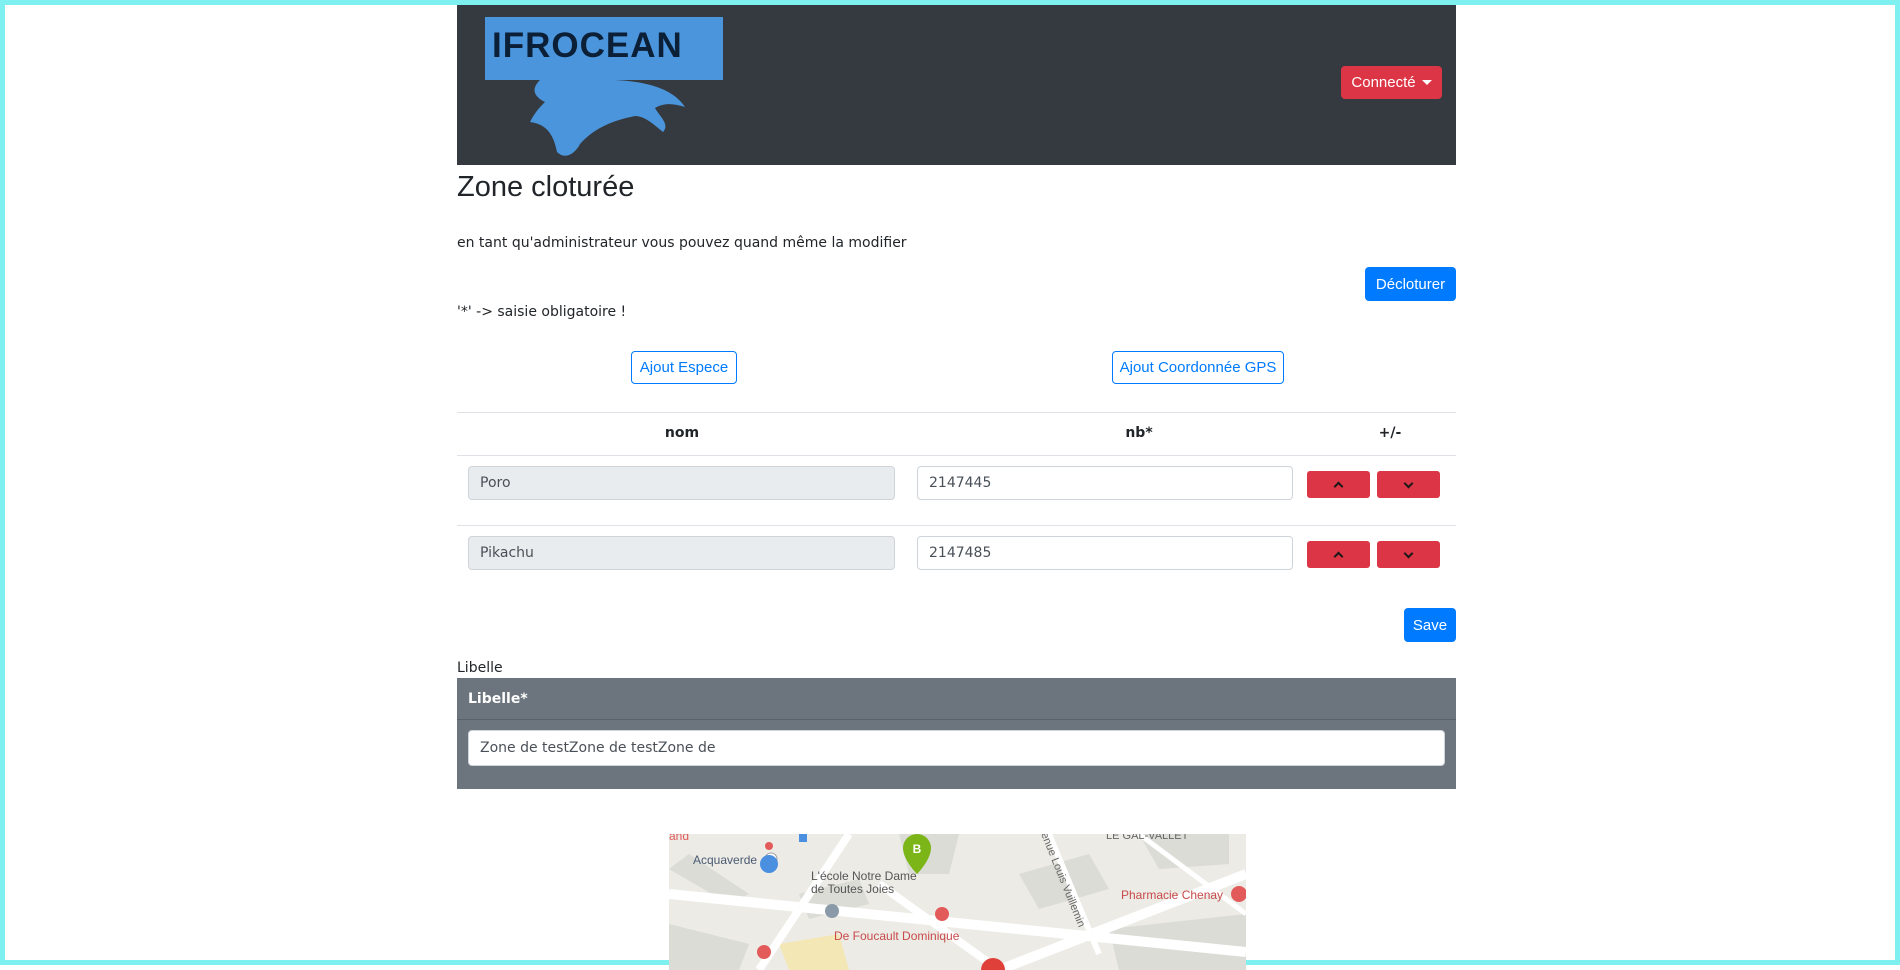 This screenshot has height=970, width=1900. What do you see at coordinates (1426, 82) in the screenshot?
I see `caret-down-icon` at bounding box center [1426, 82].